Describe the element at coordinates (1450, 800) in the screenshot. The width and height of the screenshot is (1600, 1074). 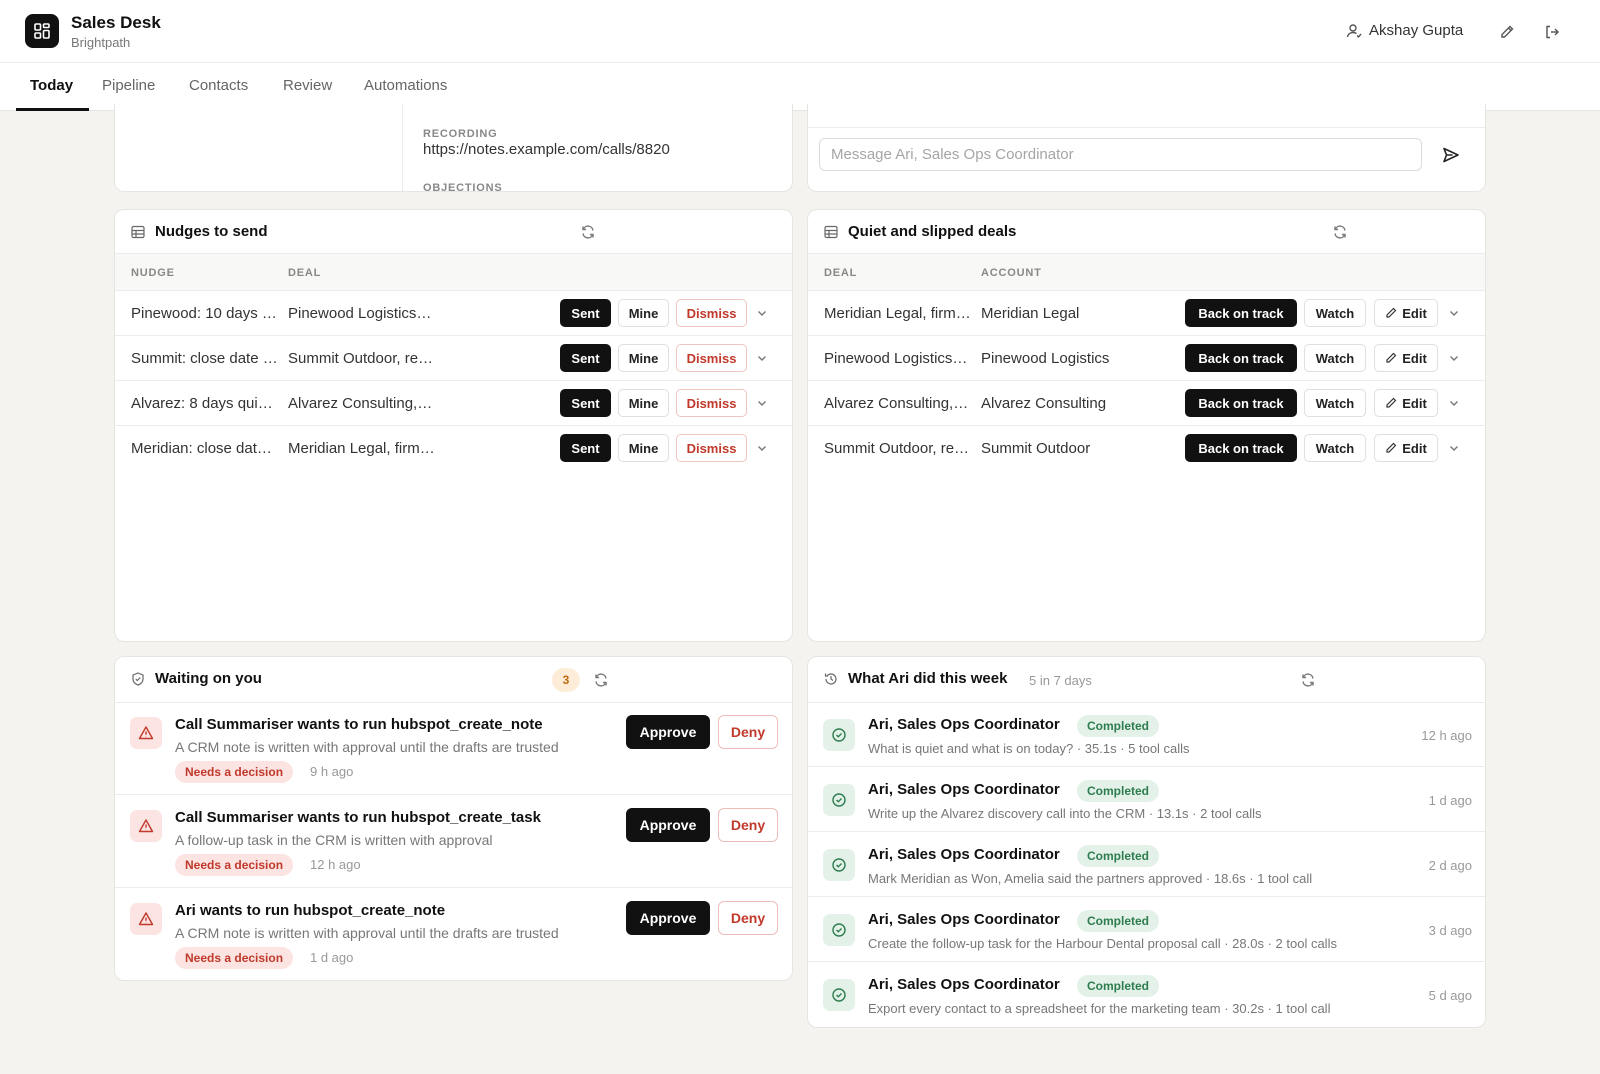
I see `timestamp: 1 d ago` at that location.